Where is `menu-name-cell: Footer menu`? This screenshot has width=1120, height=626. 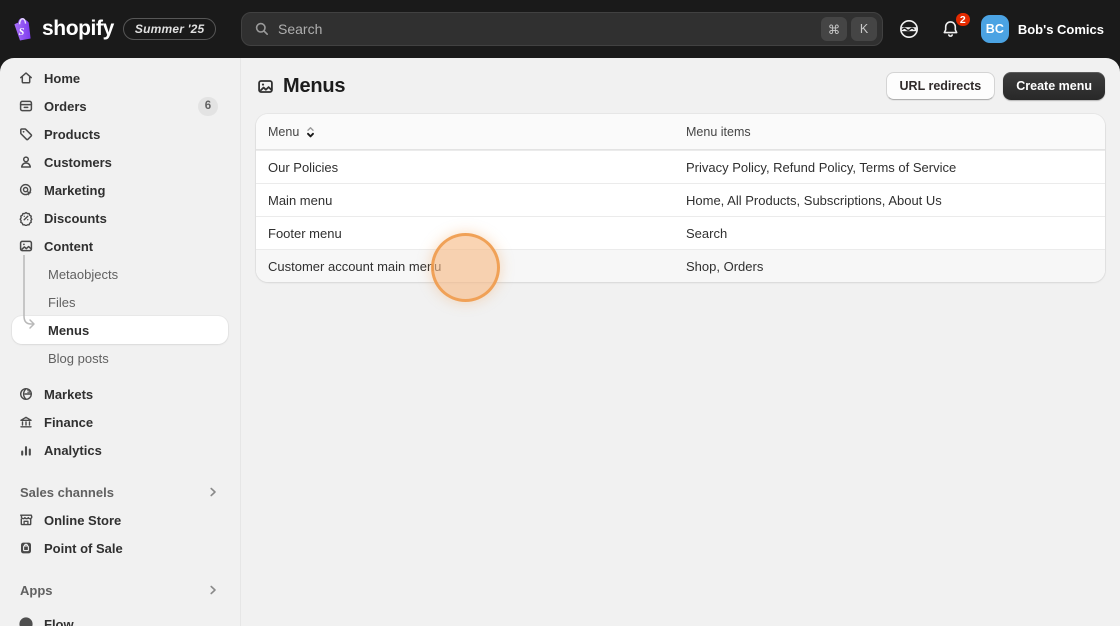
menu-name-cell: Footer menu is located at coordinates (465, 233).